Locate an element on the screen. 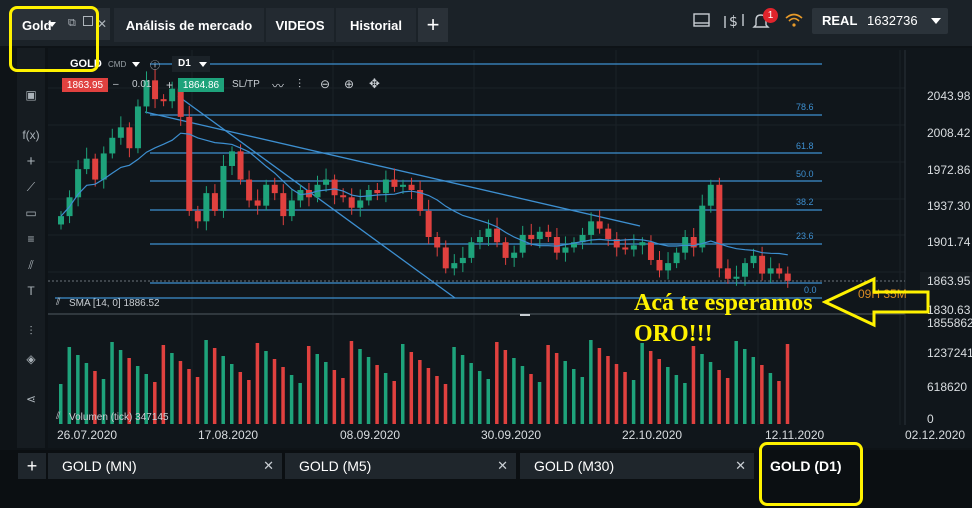  timeframe-label: D1 is located at coordinates (184, 63).